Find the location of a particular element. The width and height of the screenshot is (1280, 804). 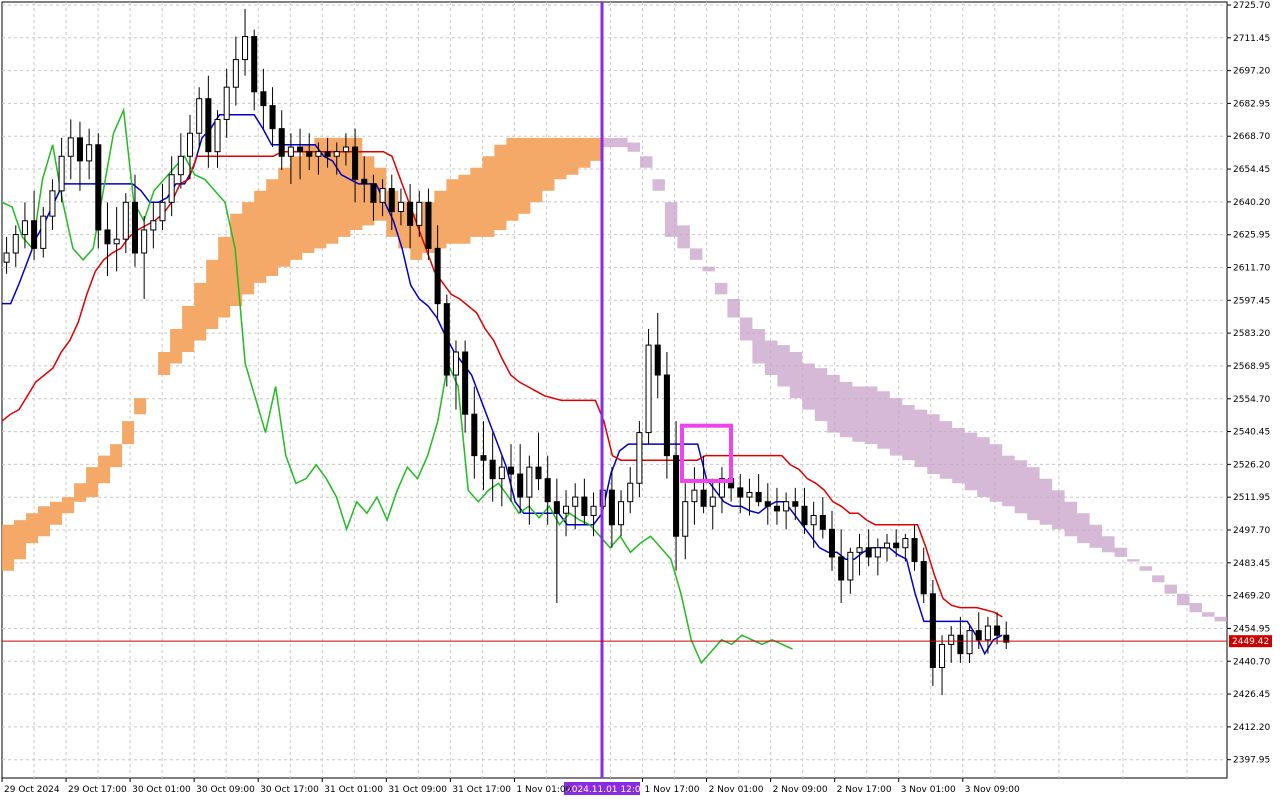

y-tick-label: 2526.20 is located at coordinates (1251, 465).